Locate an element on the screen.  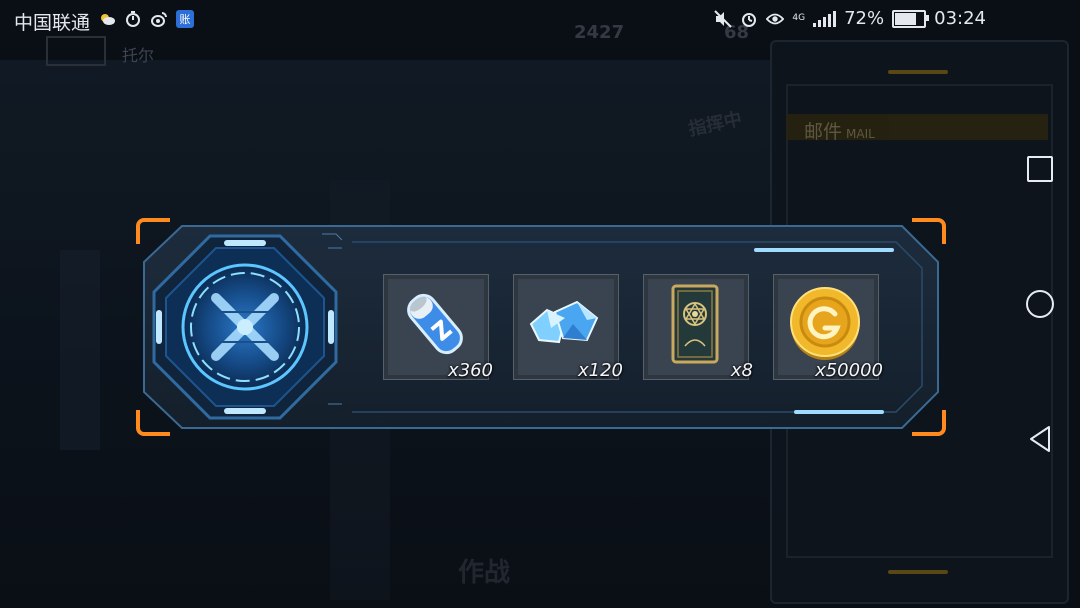
timer-icon is located at coordinates (133, 19).